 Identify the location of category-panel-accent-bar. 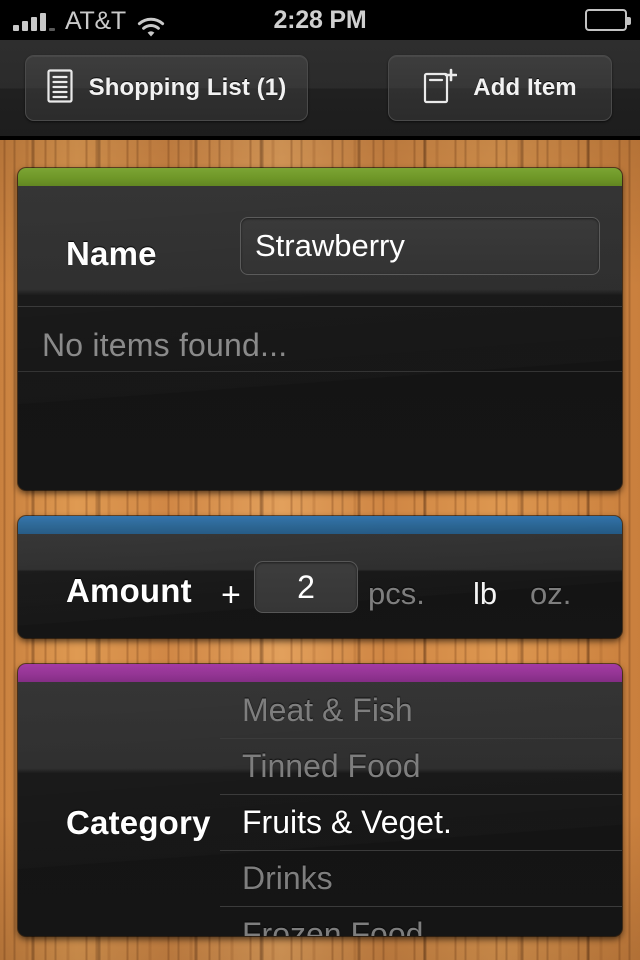
(320, 673).